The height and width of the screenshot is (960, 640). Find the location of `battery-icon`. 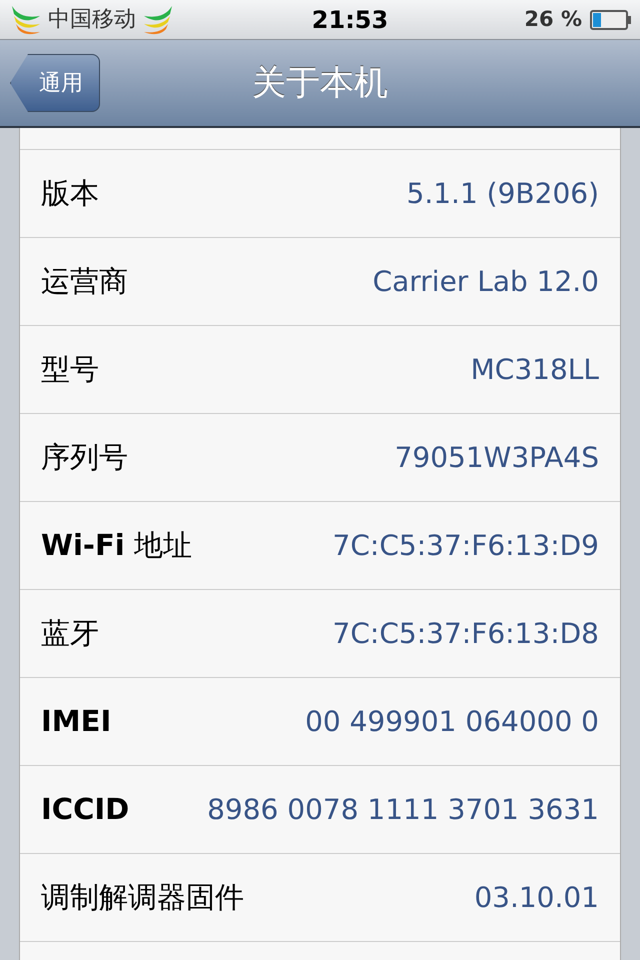

battery-icon is located at coordinates (611, 20).